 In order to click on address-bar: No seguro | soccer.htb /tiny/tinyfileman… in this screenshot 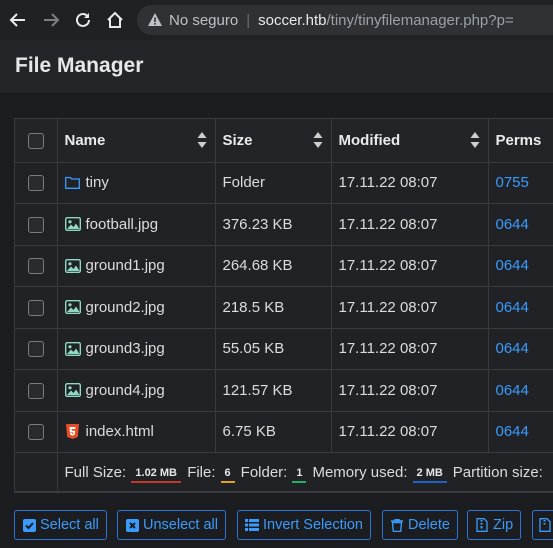, I will do `click(345, 20)`.